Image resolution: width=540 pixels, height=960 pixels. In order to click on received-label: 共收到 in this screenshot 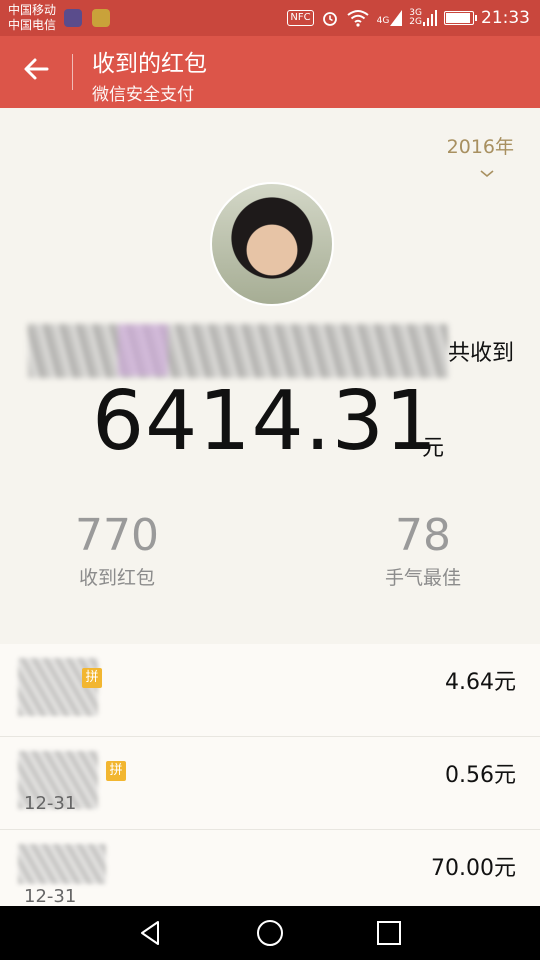, I will do `click(481, 353)`.